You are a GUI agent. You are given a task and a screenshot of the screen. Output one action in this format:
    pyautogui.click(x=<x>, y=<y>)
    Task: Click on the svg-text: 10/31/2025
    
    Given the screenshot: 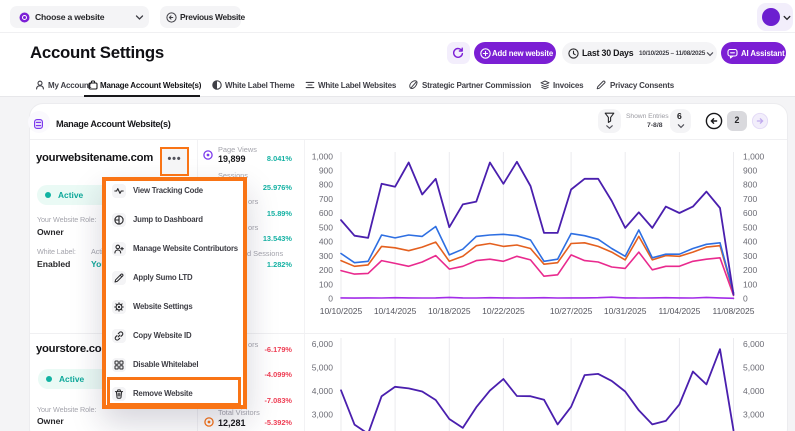 What is the action you would take?
    pyautogui.click(x=625, y=311)
    